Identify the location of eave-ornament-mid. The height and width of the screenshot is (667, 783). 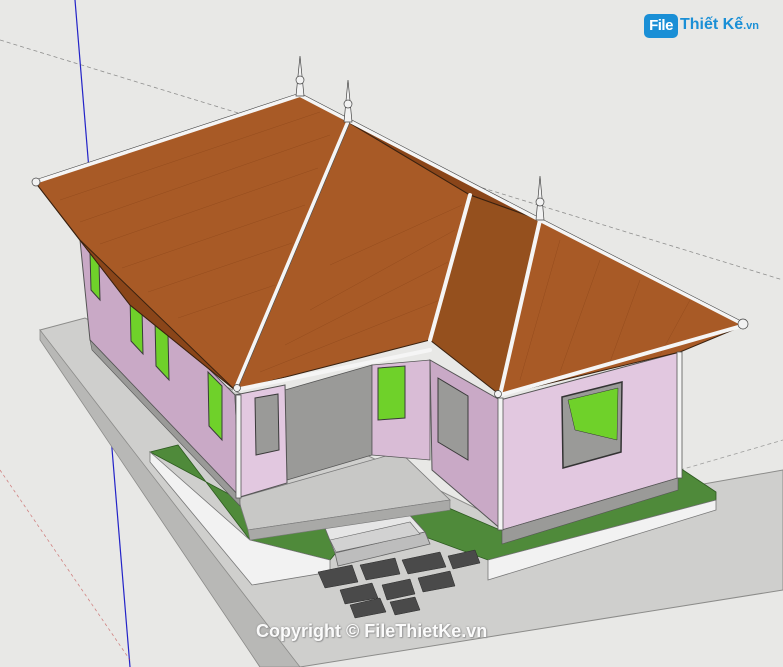
(237, 388).